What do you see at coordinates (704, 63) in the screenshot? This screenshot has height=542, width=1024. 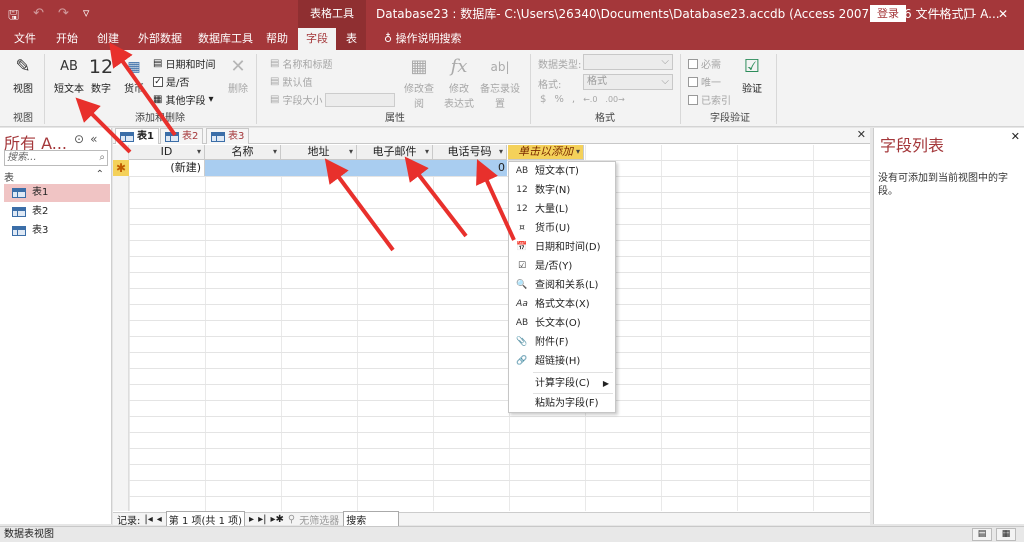 I see `required-checkbox: 必需` at bounding box center [704, 63].